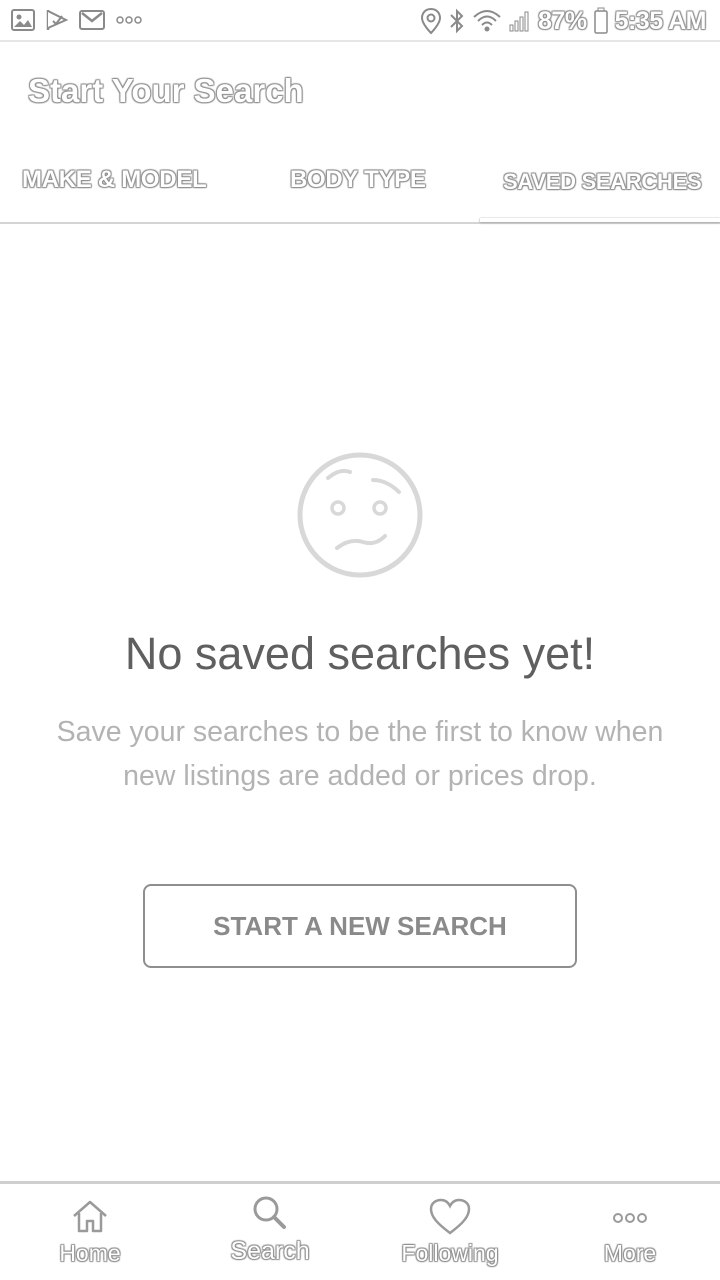 This screenshot has width=720, height=1280. I want to click on status-bar: 87% 5:35 AM, so click(360, 21).